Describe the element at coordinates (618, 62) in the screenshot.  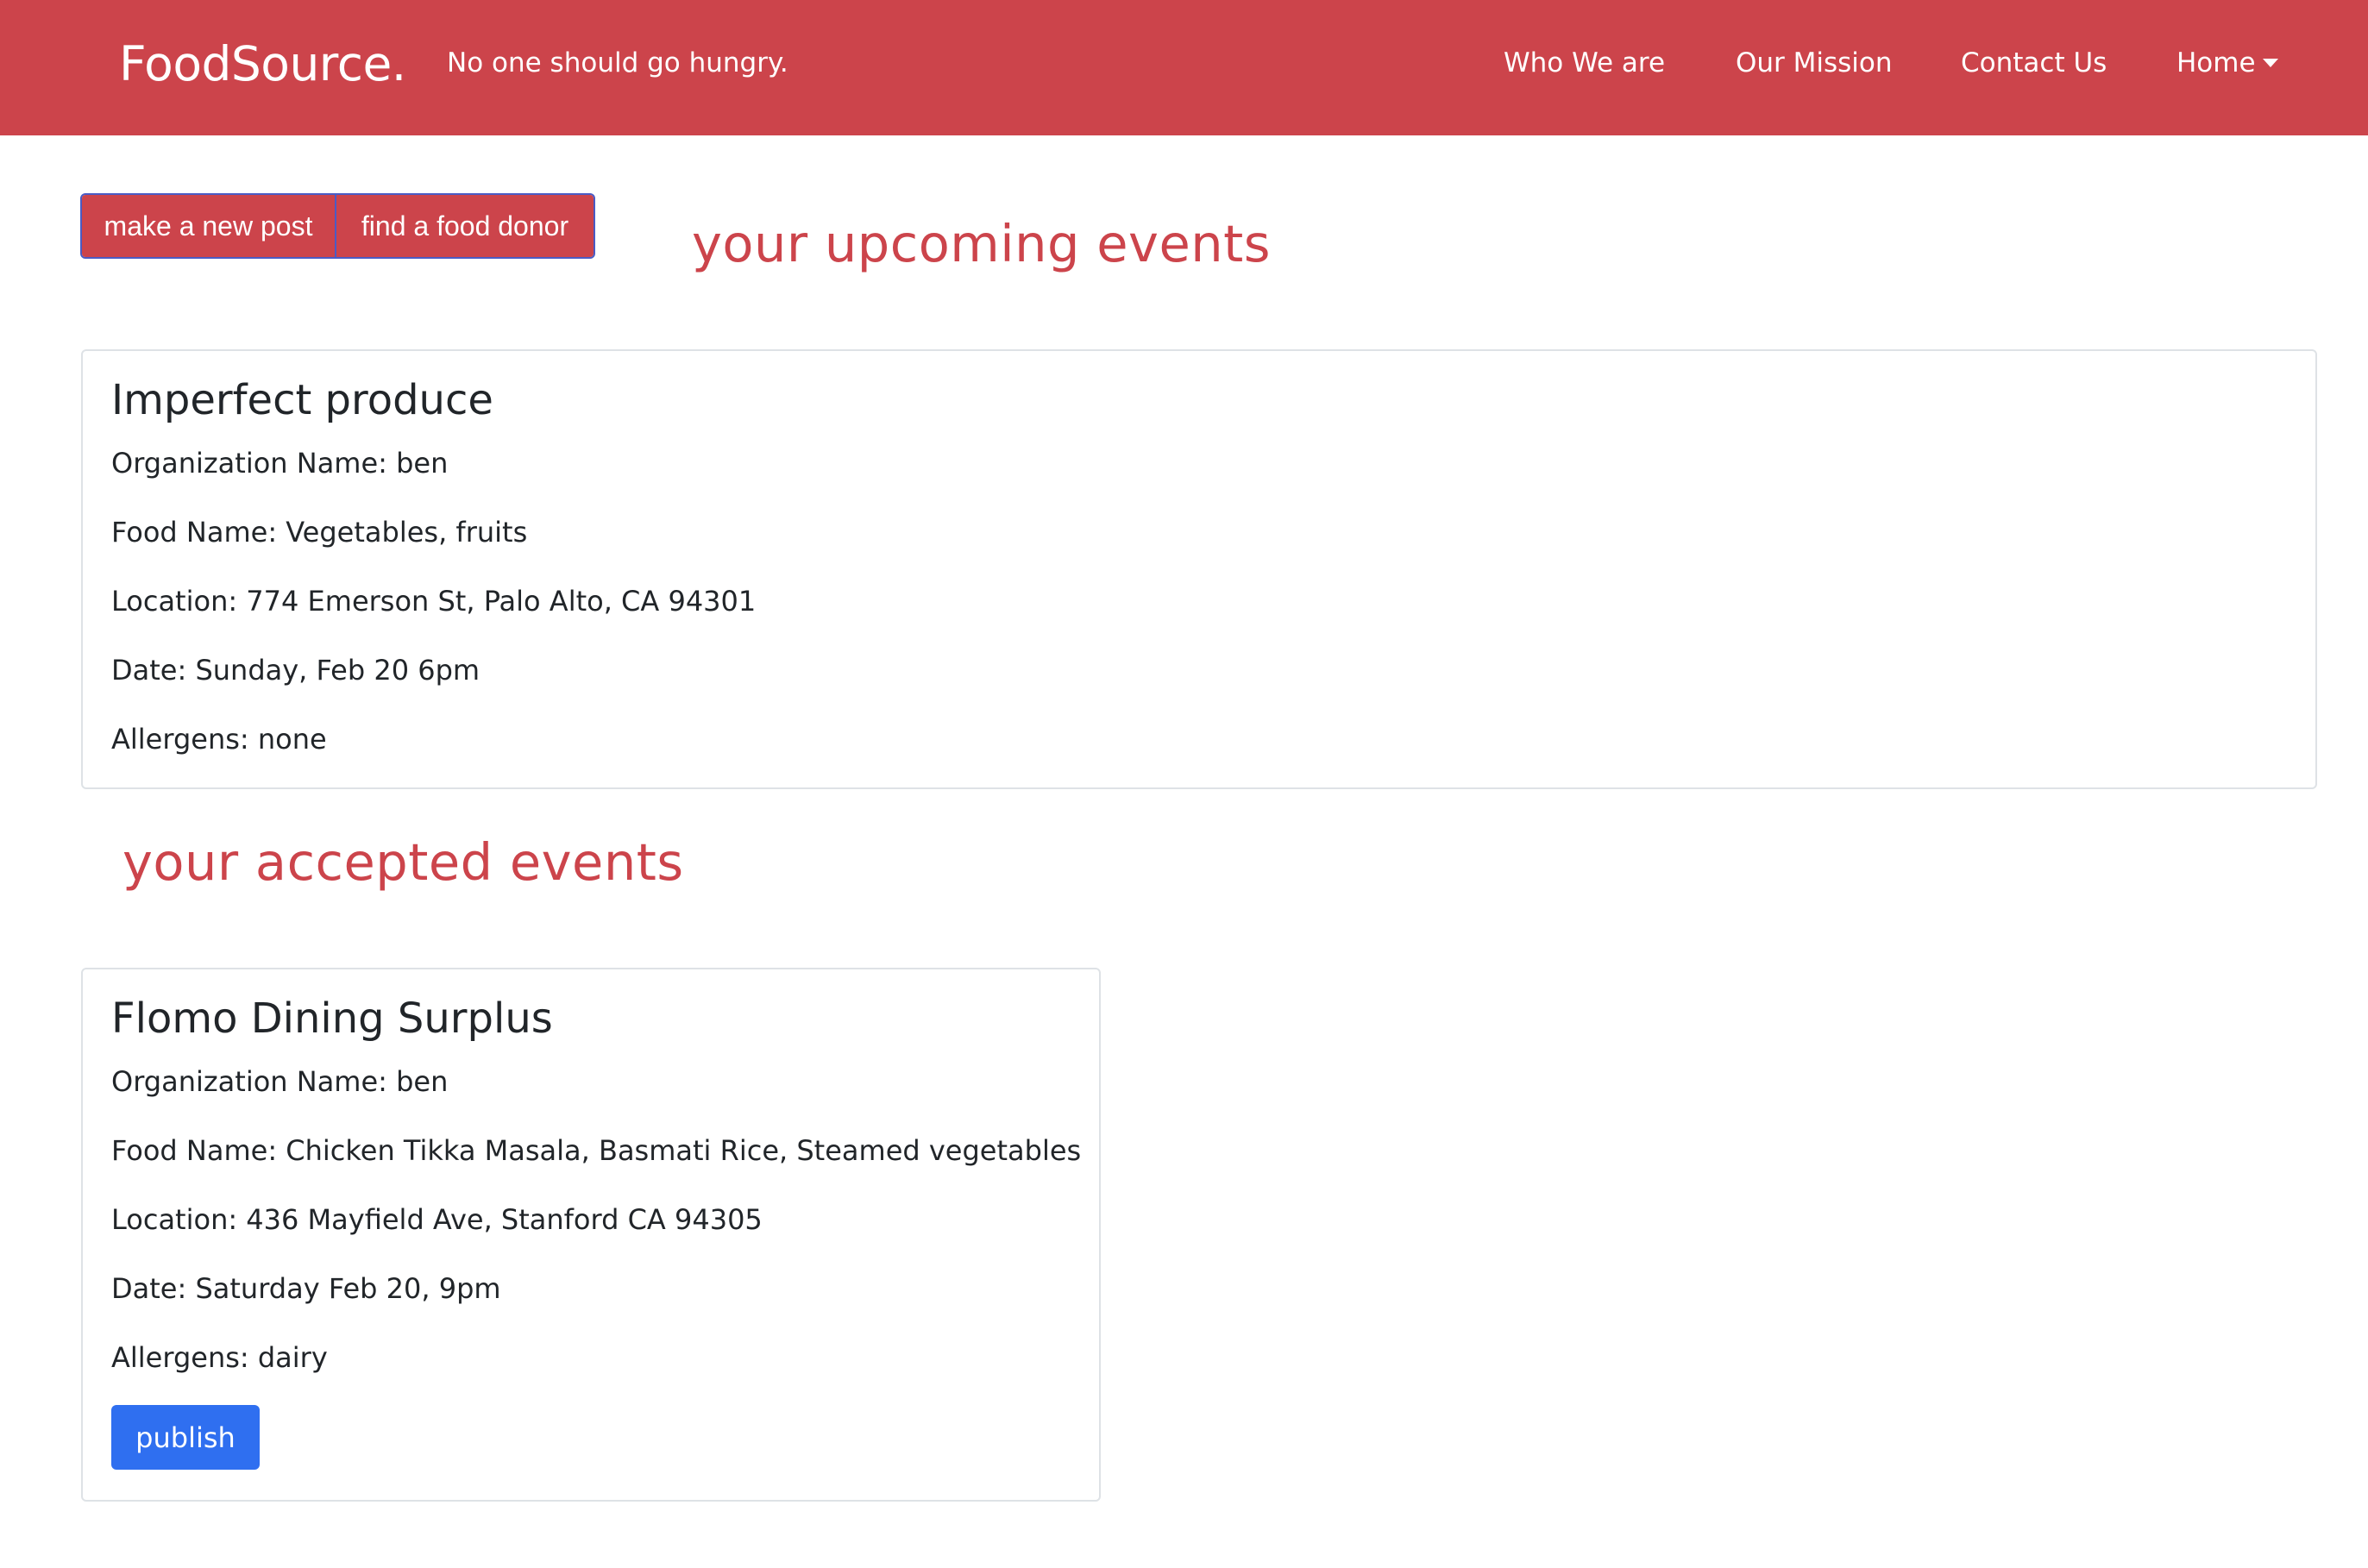
I see `brand-tagline: No one should go hungry.` at that location.